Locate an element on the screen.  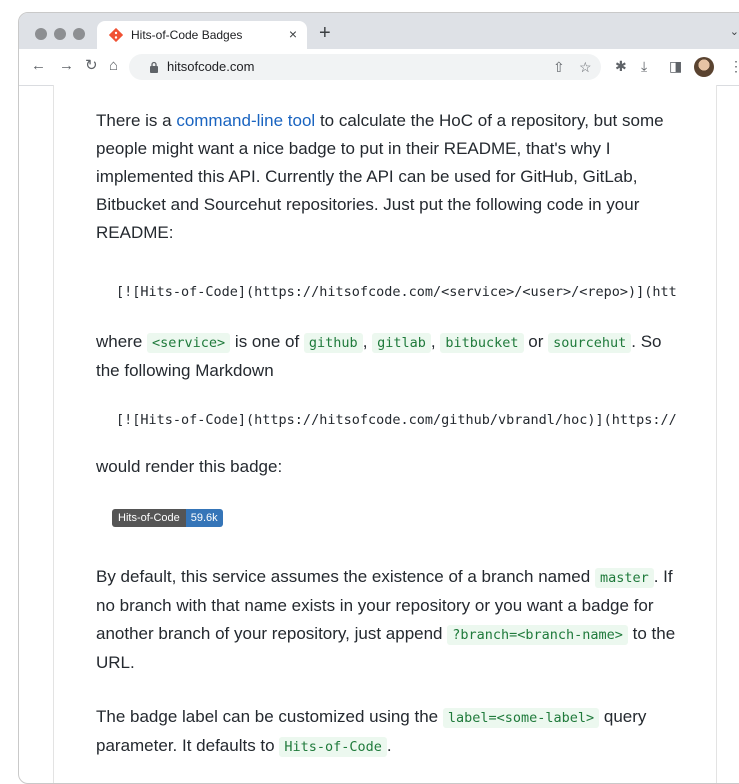
url-text: hitsofcode.com is located at coordinates (211, 66).